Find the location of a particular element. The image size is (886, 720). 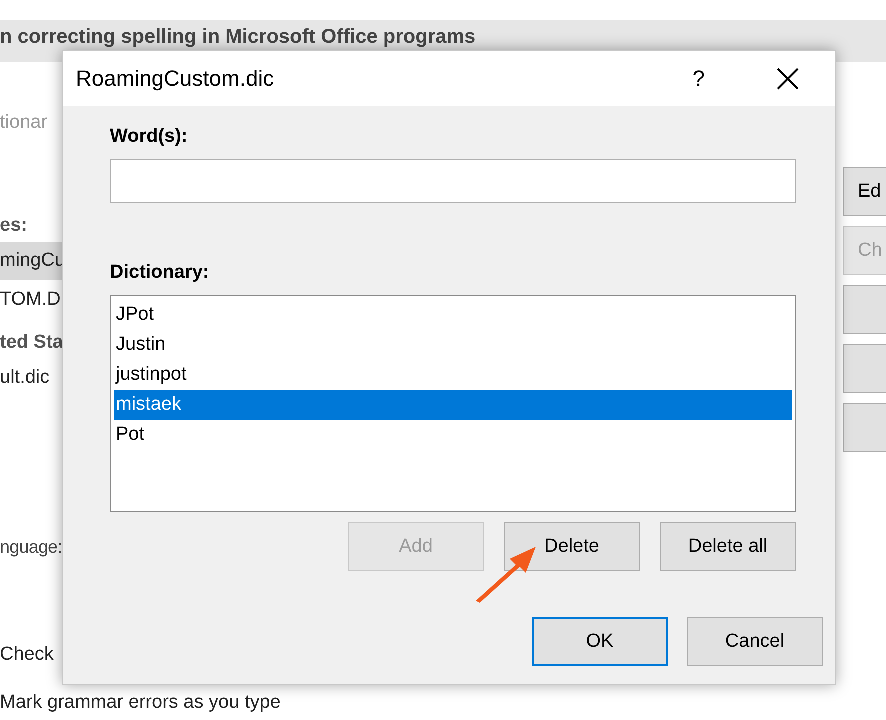

dialog-button: OK is located at coordinates (600, 641).